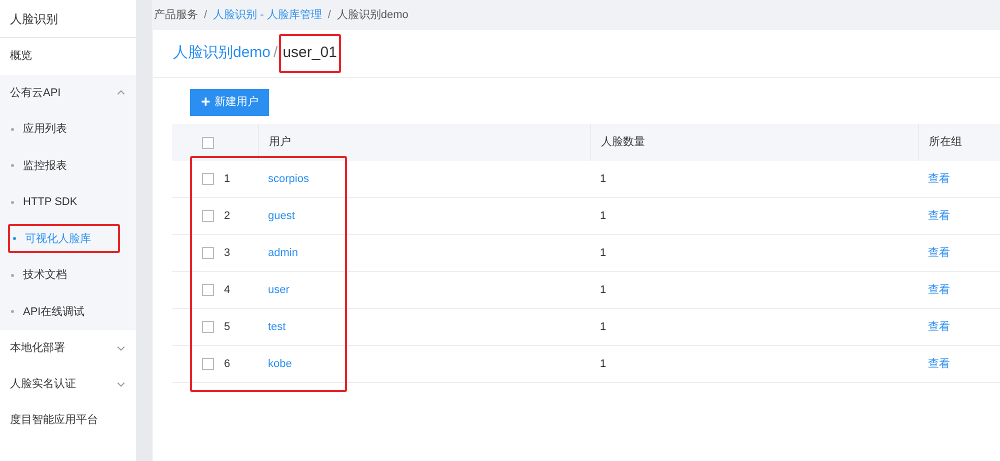  Describe the element at coordinates (288, 178) in the screenshot. I see `user-link: scorpios` at that location.